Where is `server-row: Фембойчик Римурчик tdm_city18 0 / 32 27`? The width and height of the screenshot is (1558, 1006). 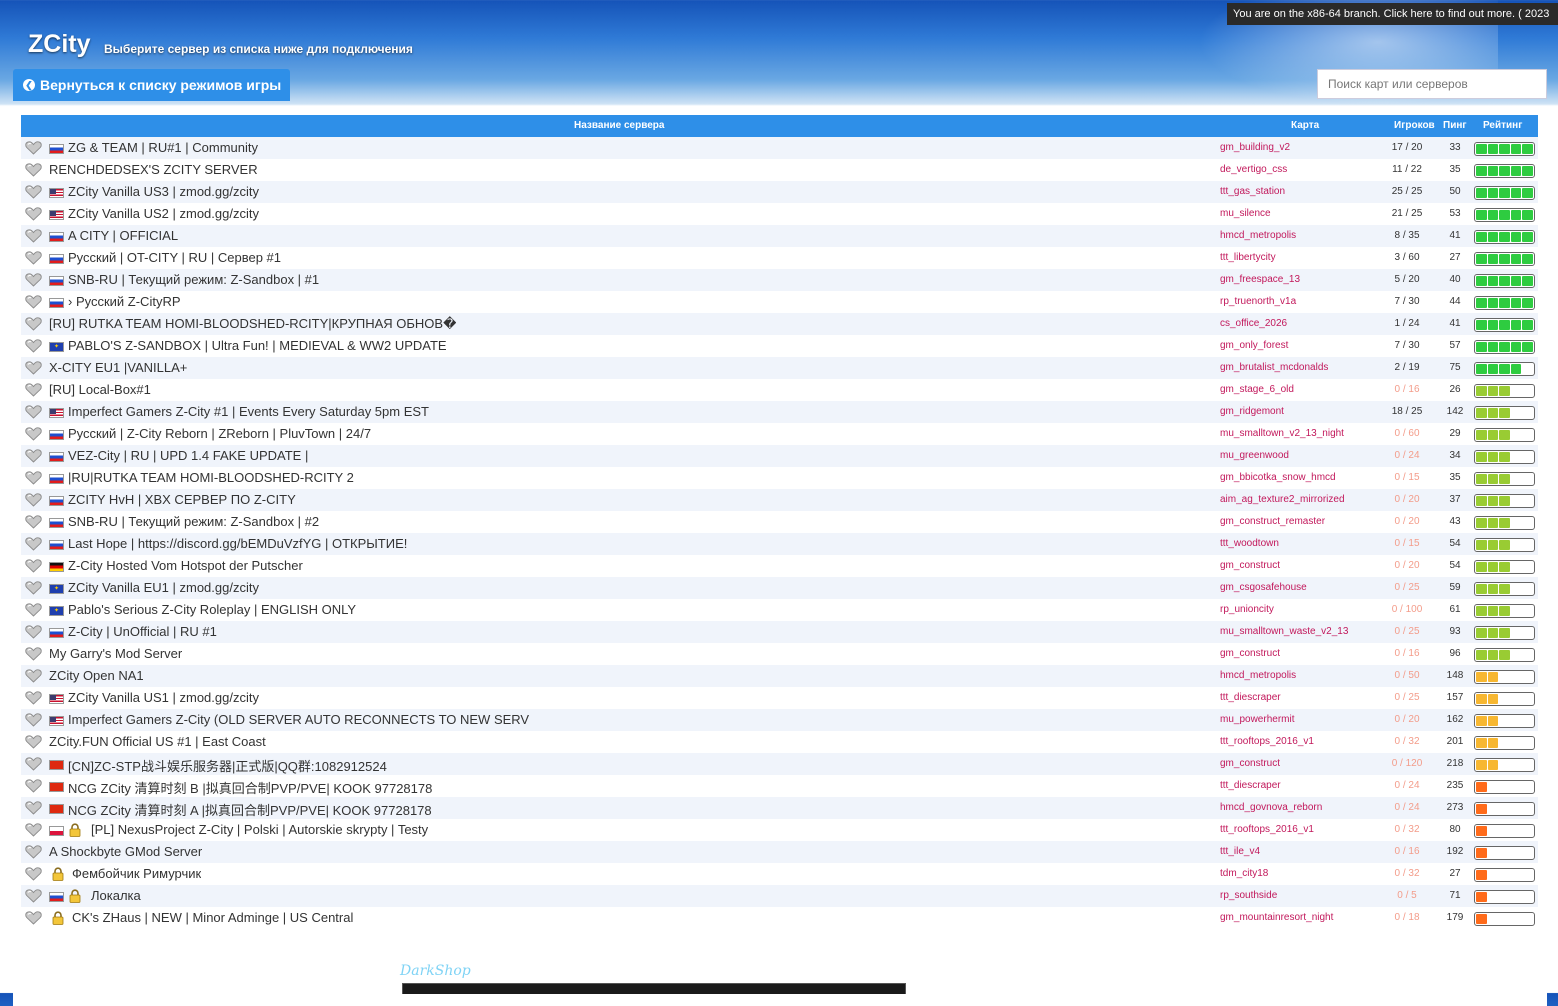 server-row: Фембойчик Римурчик tdm_city18 0 / 32 27 is located at coordinates (779, 874).